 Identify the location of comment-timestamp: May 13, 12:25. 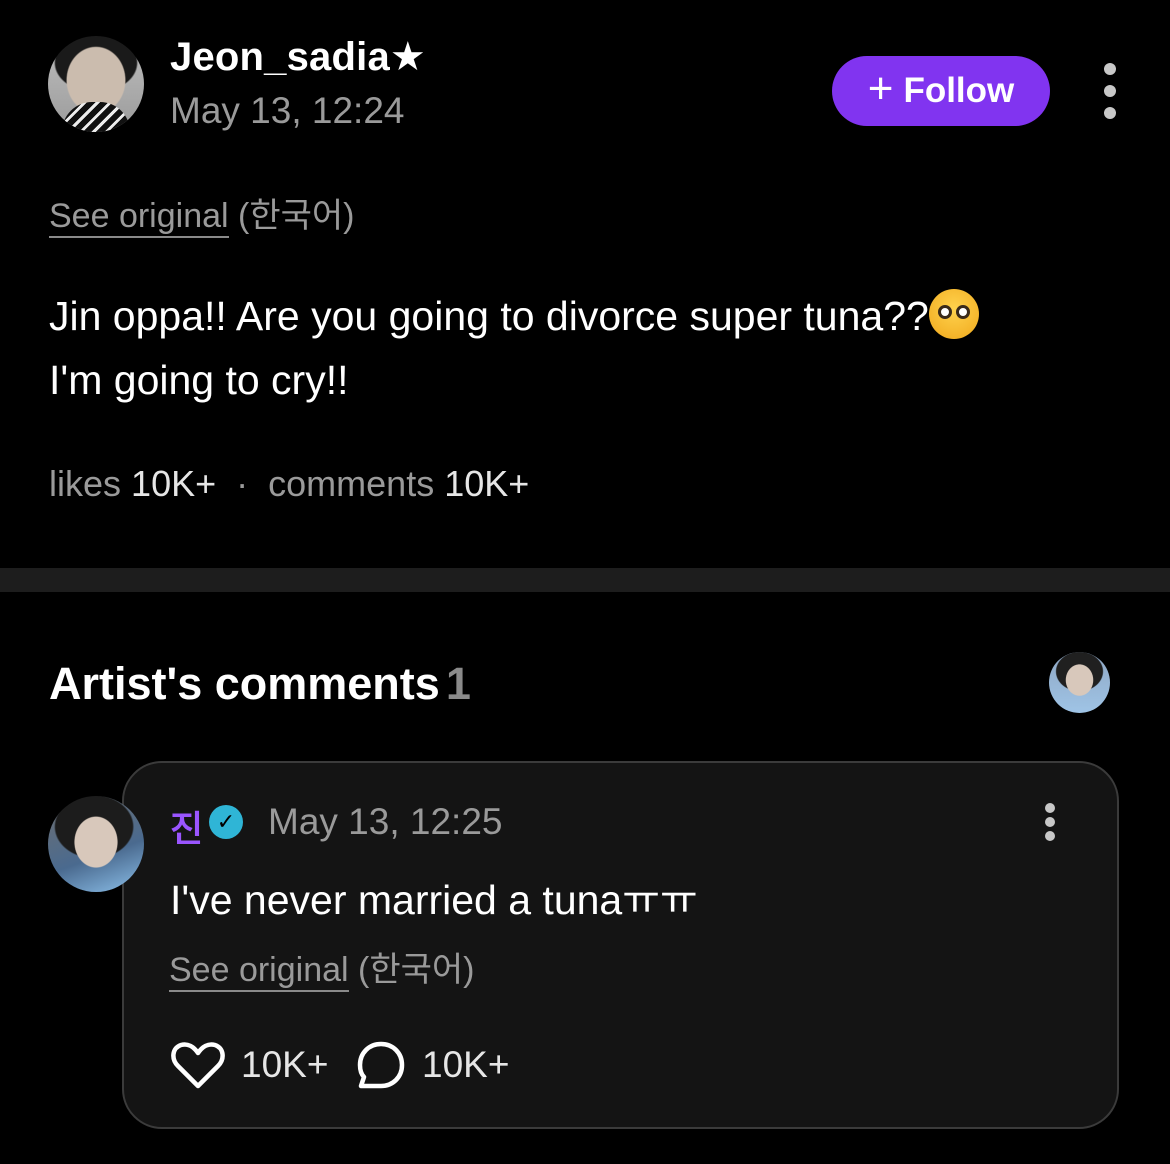
(385, 821).